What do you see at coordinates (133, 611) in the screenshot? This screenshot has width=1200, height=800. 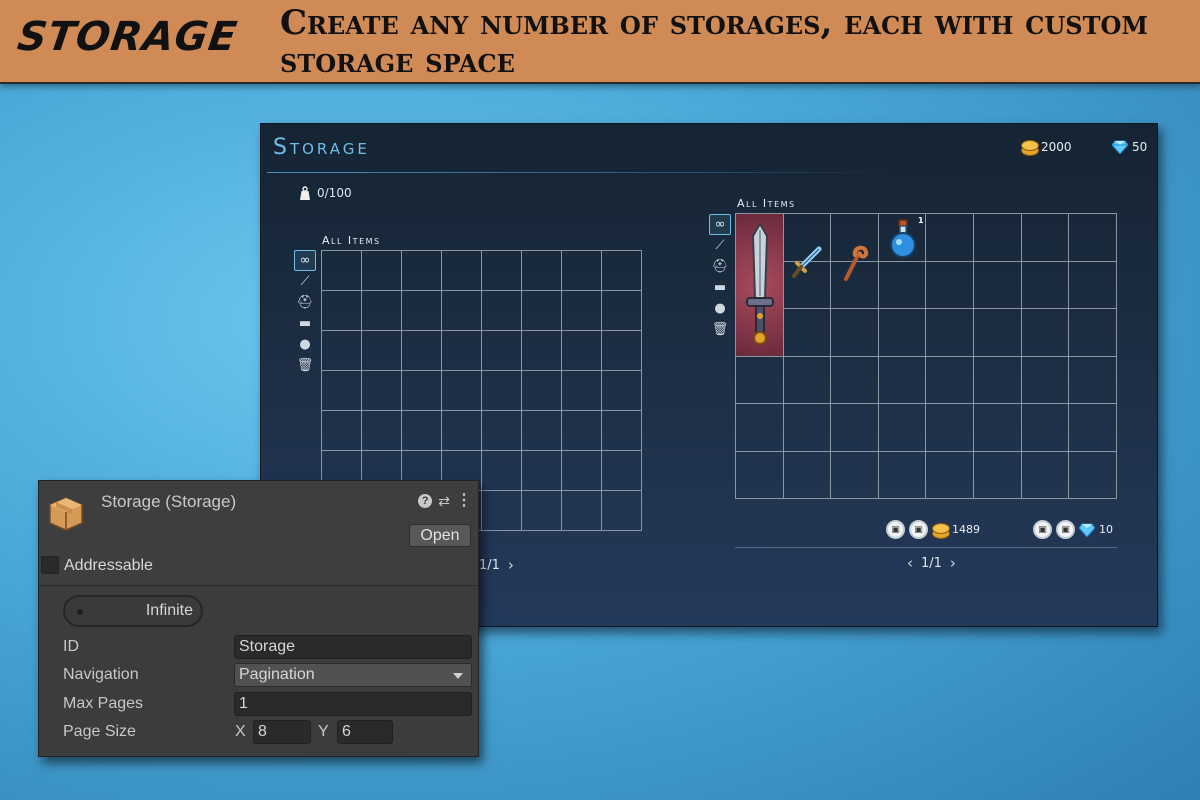 I see `infinite-toggle: Infinite` at bounding box center [133, 611].